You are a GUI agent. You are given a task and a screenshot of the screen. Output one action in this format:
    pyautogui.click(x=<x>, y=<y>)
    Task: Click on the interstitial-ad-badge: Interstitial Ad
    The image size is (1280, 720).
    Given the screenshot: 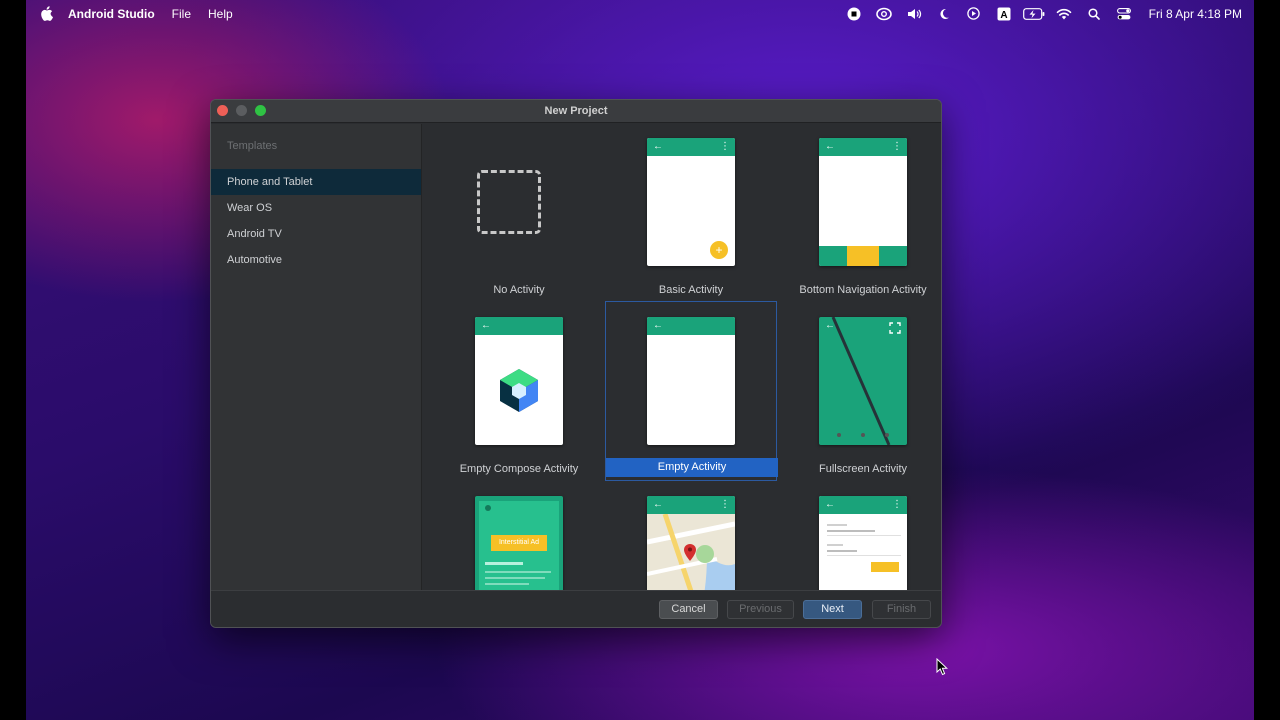 What is the action you would take?
    pyautogui.click(x=519, y=543)
    